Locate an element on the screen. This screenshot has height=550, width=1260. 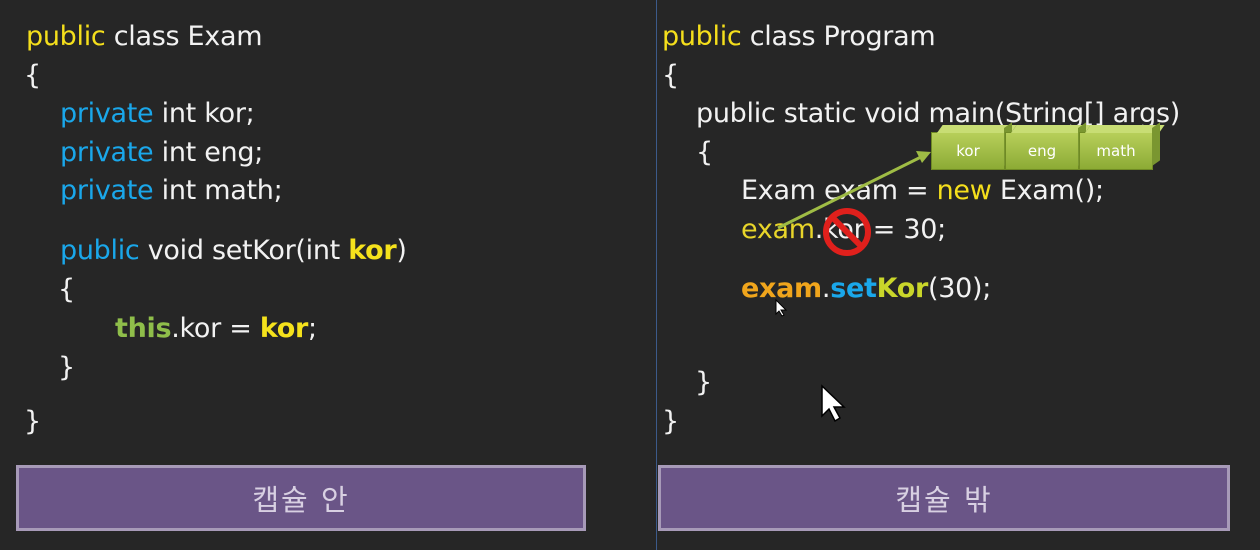
access-arrow is located at coordinates (854, 190).